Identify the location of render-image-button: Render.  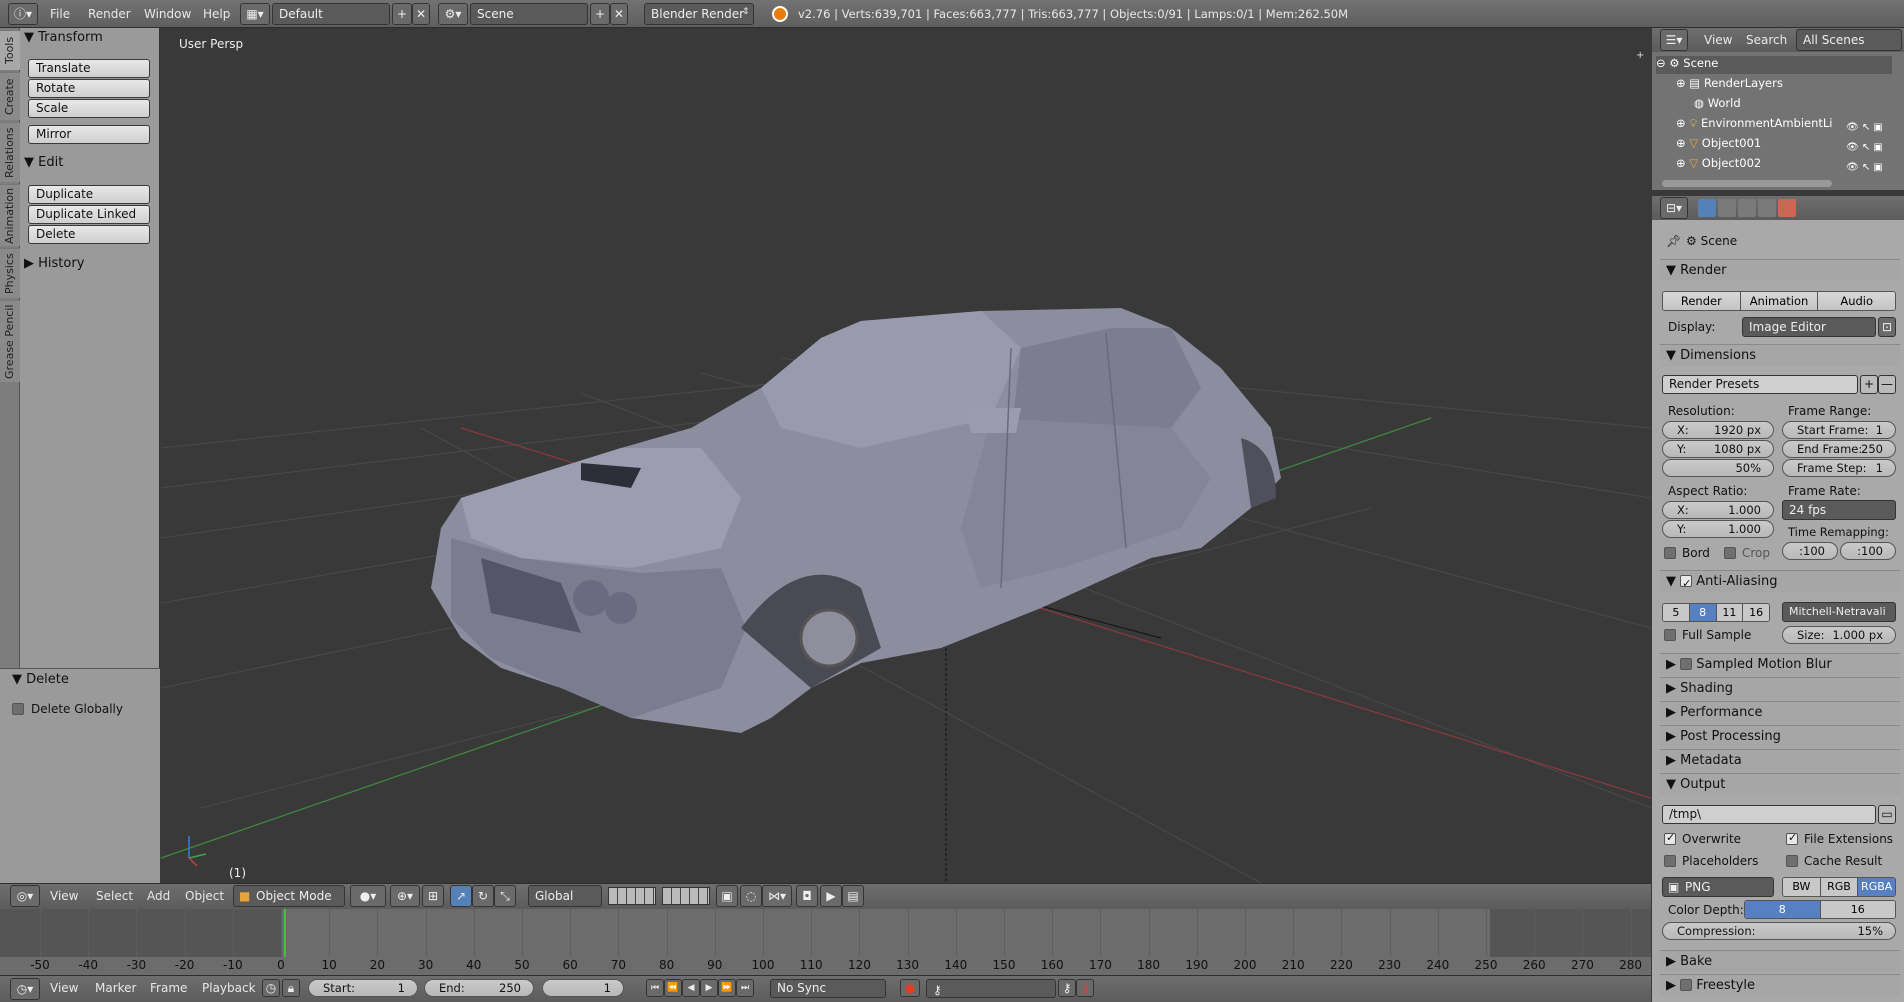
(1702, 301).